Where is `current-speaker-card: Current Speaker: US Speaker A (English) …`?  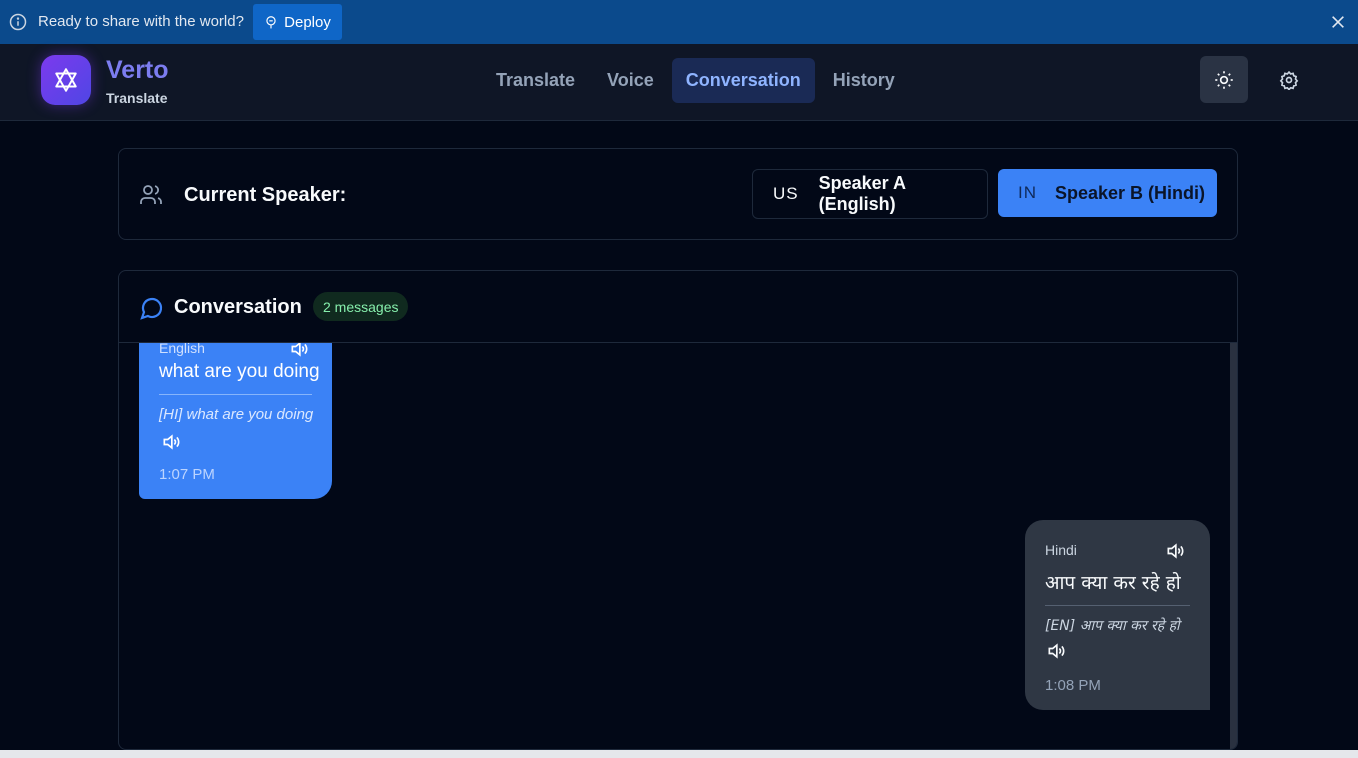 current-speaker-card: Current Speaker: US Speaker A (English) … is located at coordinates (678, 194).